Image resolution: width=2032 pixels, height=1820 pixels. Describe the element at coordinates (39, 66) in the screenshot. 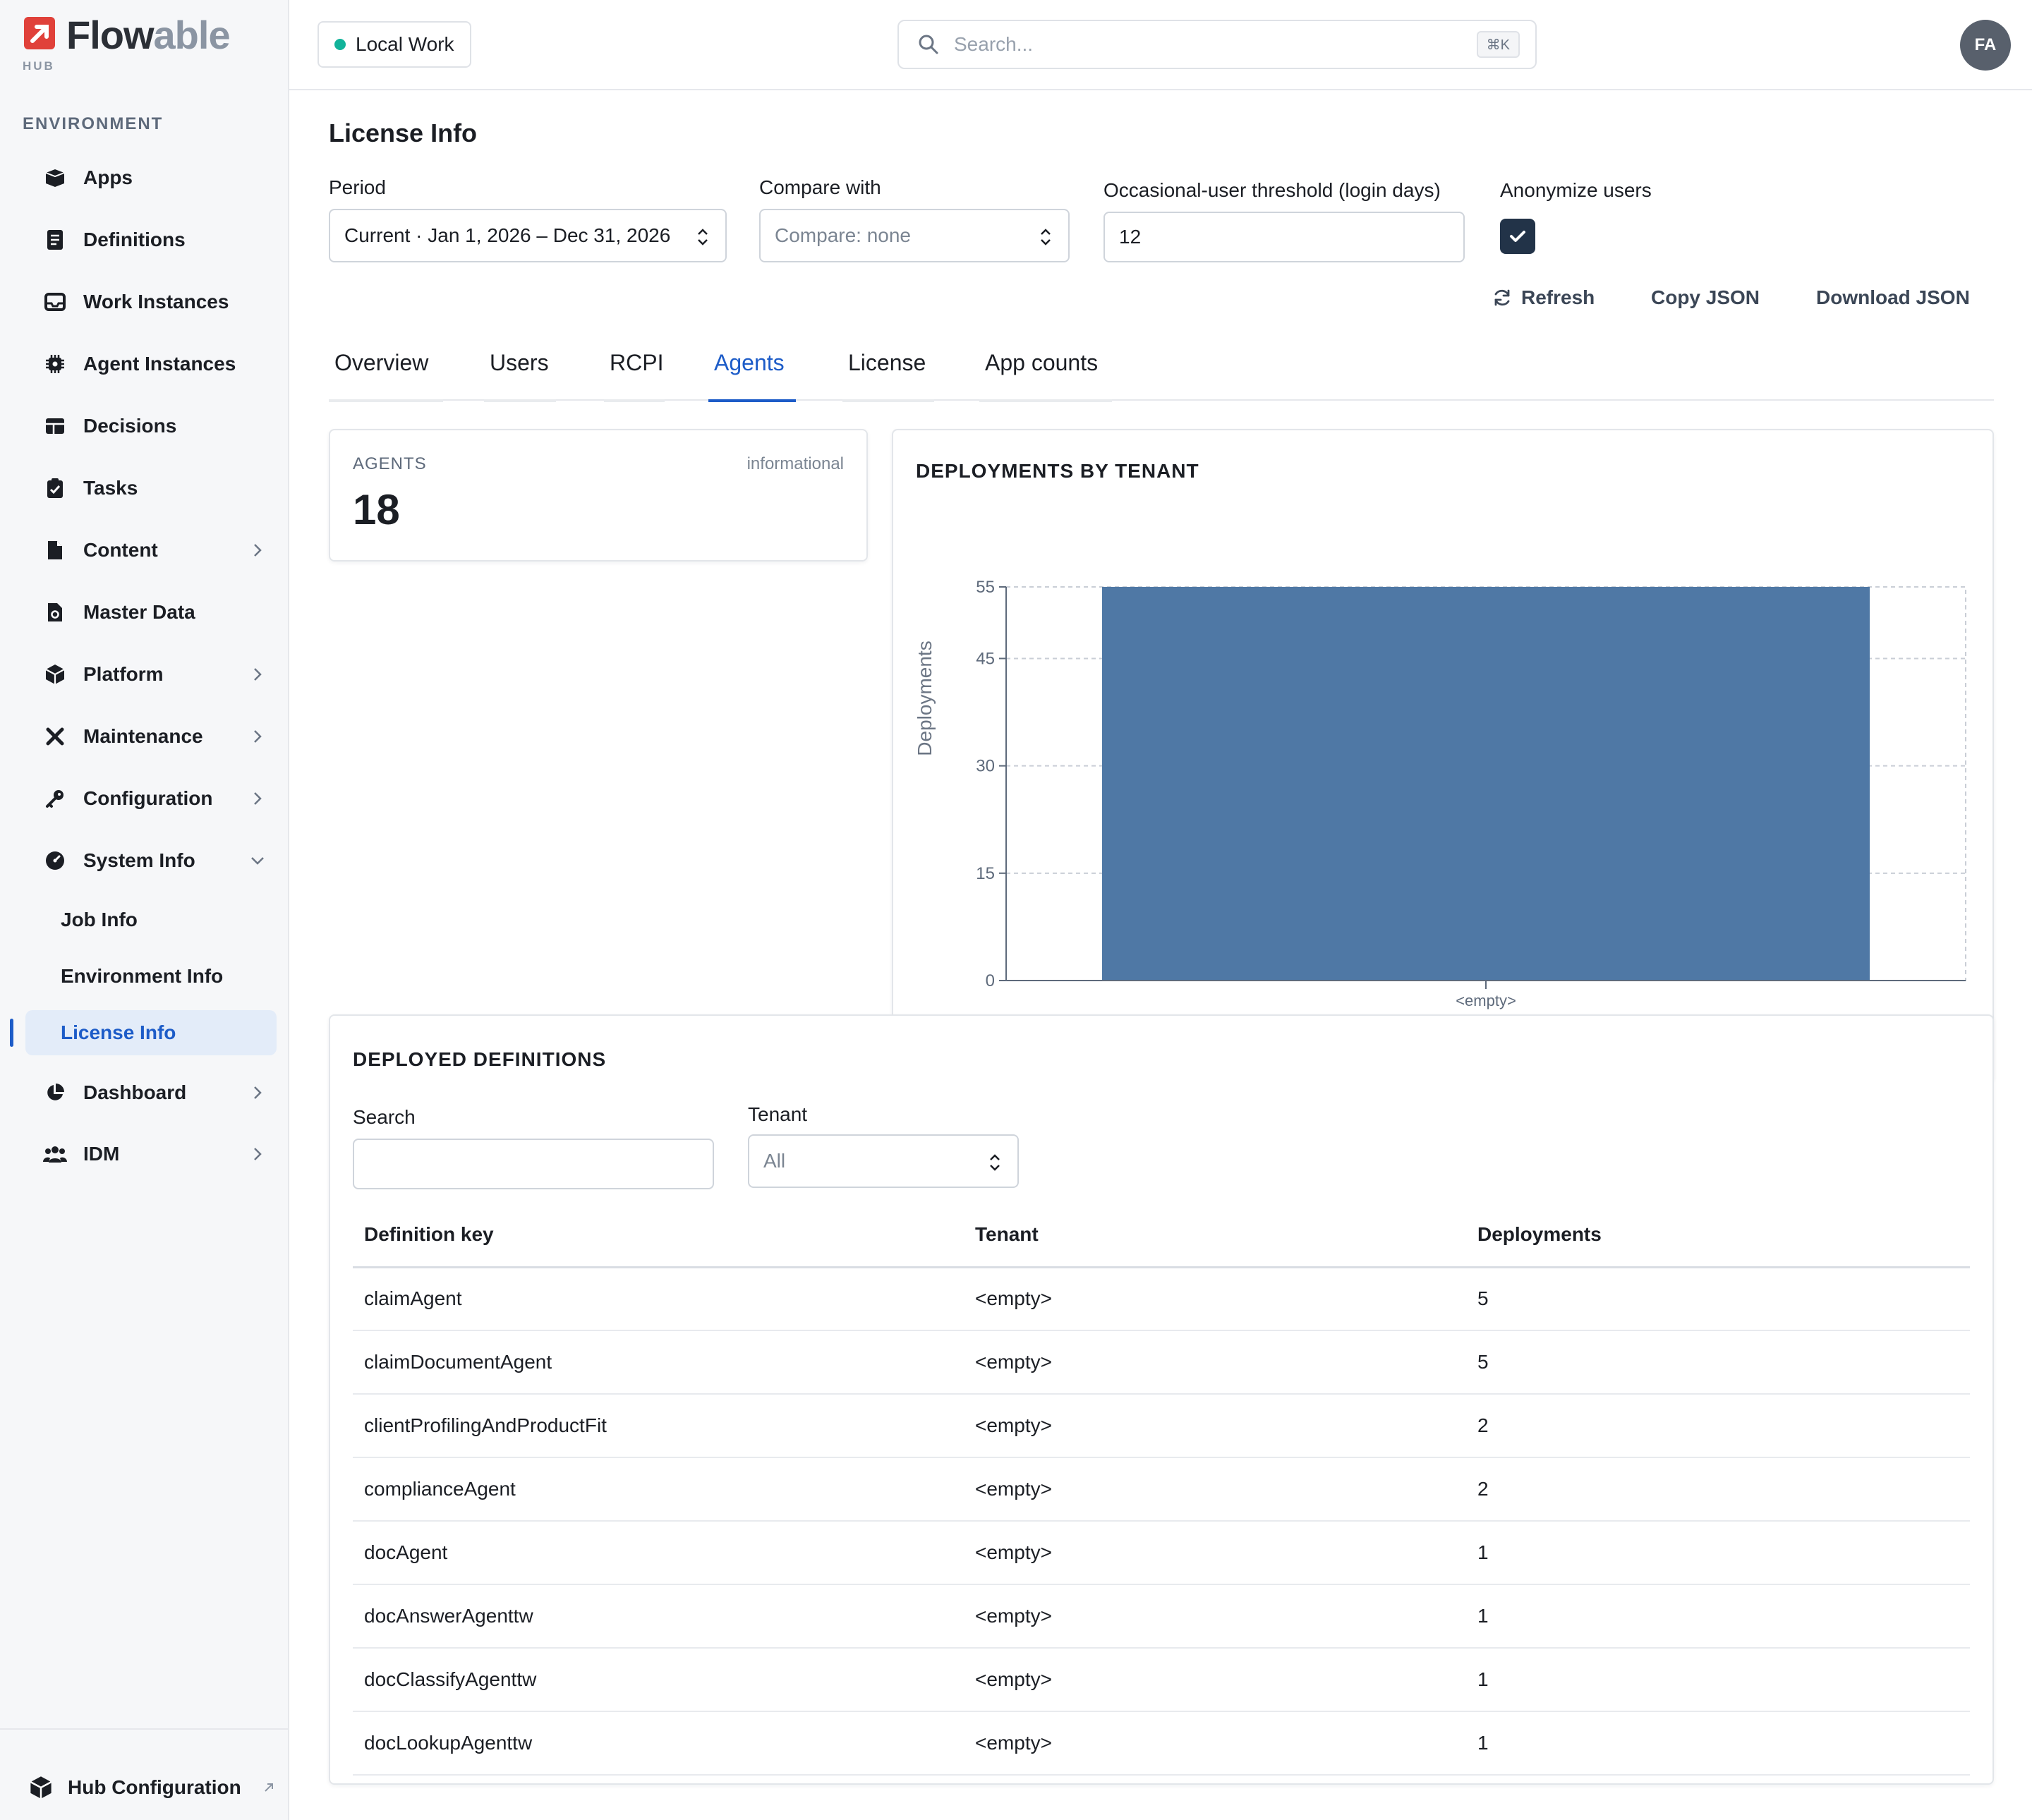

I see `logo-subtitle: HUB` at that location.